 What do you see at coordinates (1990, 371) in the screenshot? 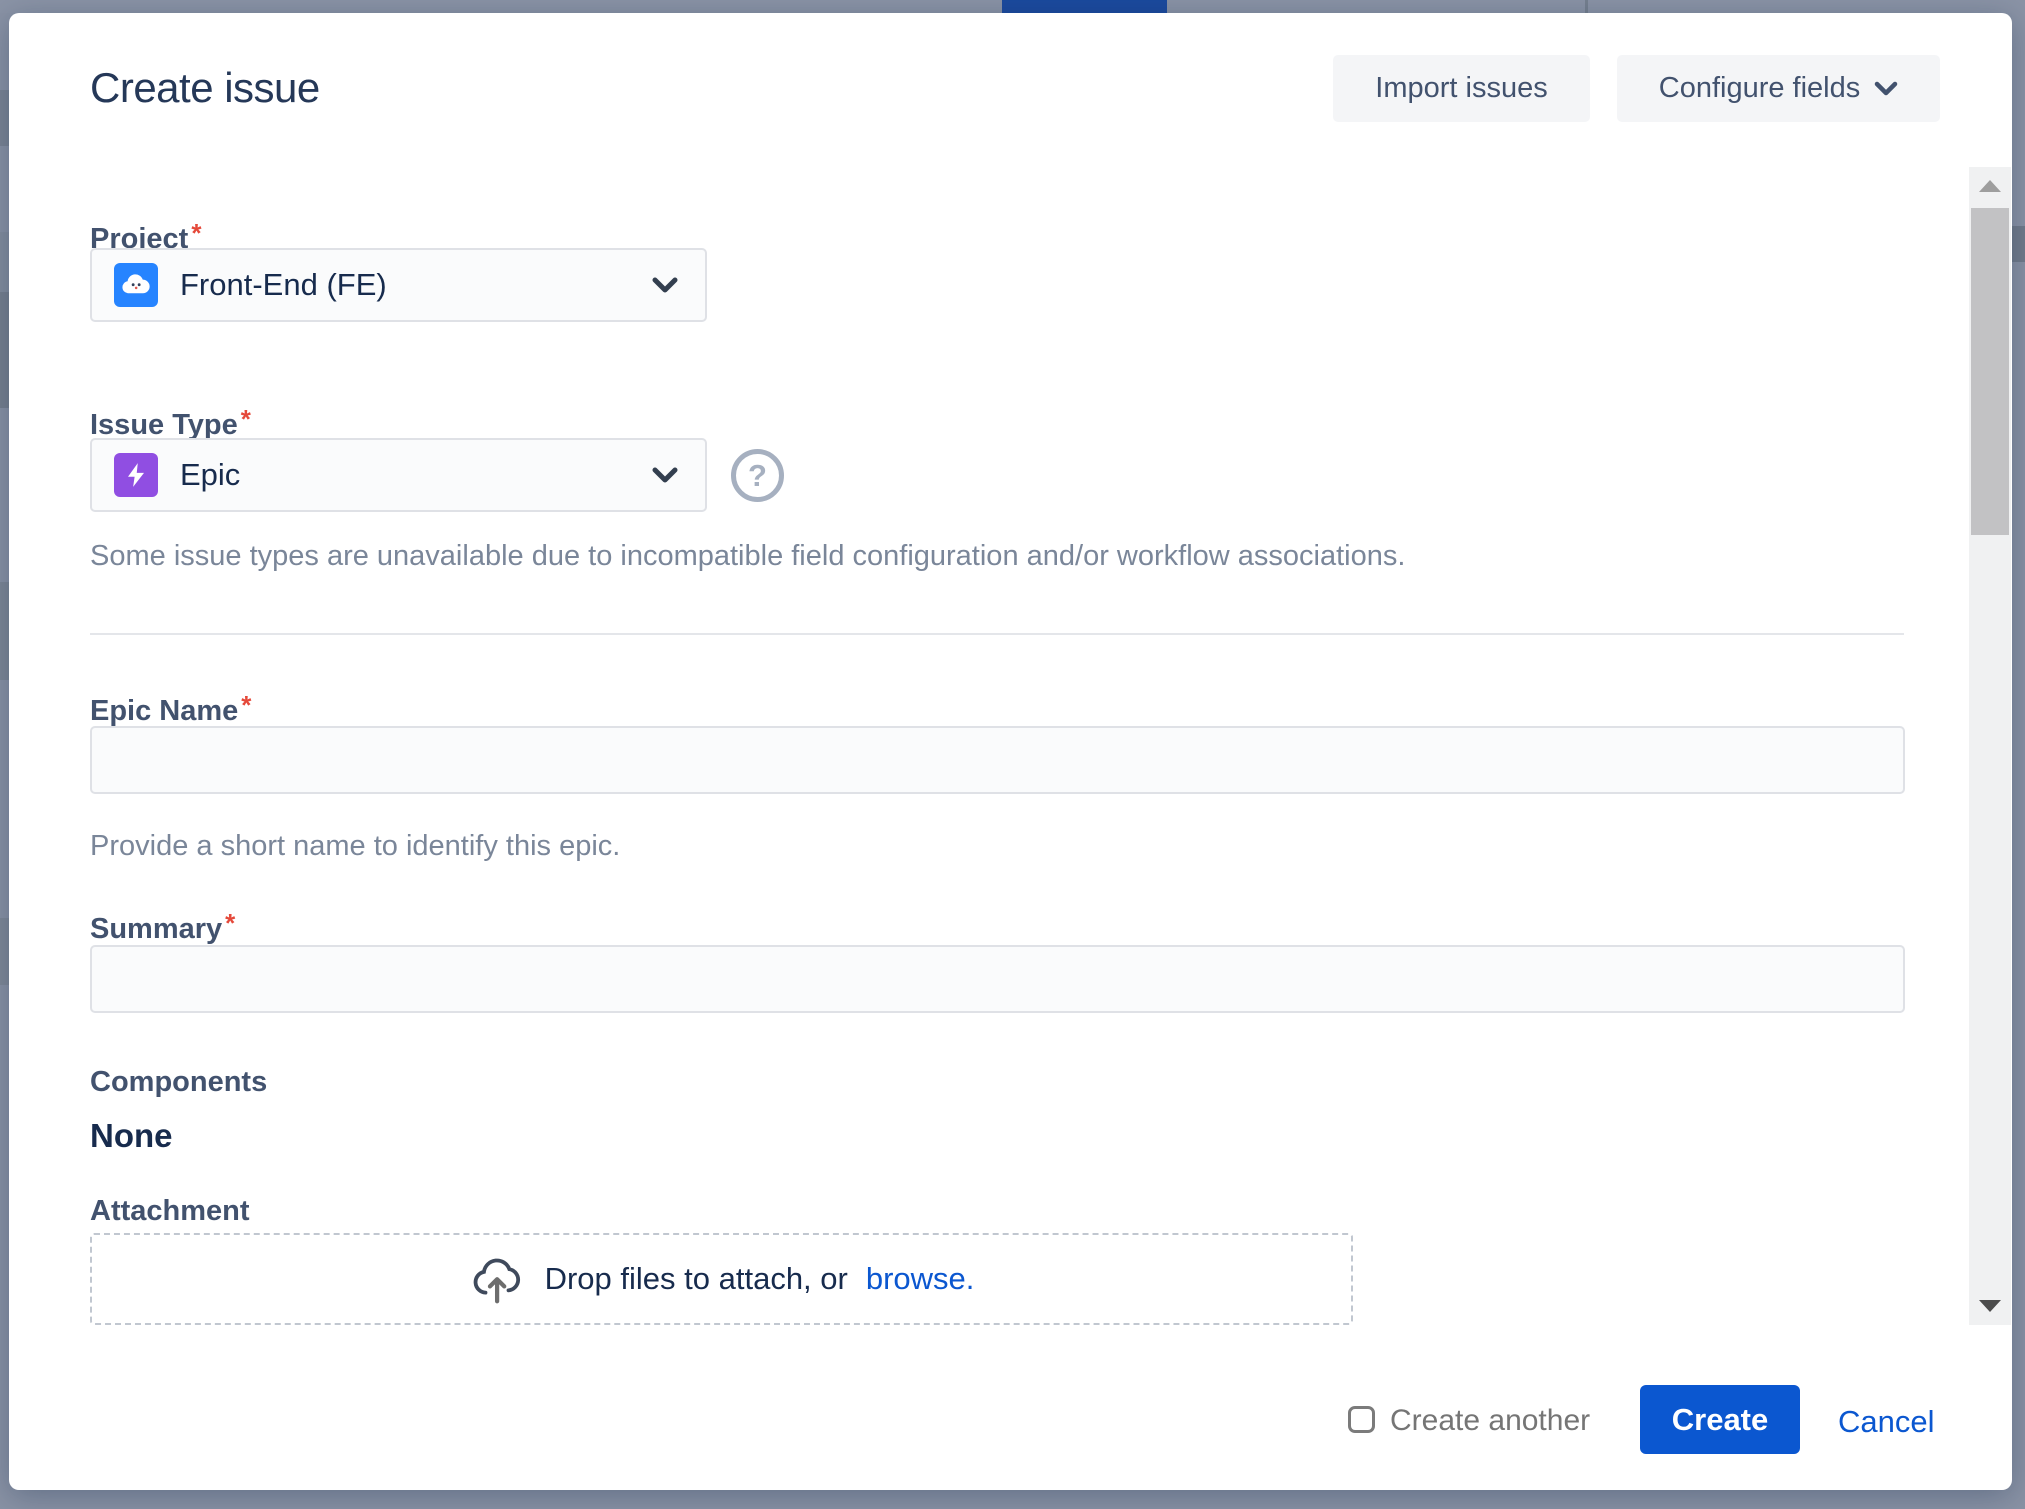
I see `scrollbar-thumb` at bounding box center [1990, 371].